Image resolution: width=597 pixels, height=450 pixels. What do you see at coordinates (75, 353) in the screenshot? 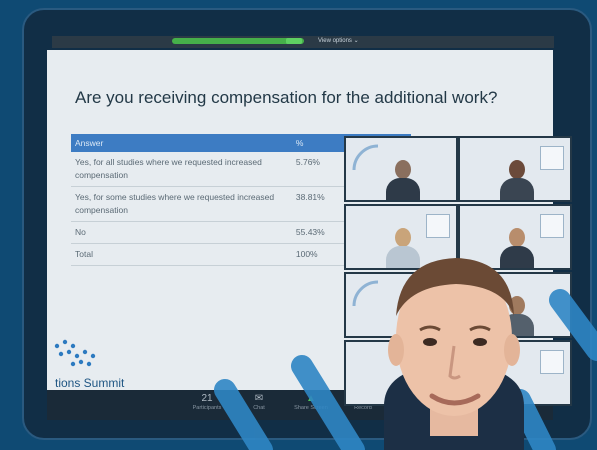
I see `summit-logo-icon` at bounding box center [75, 353].